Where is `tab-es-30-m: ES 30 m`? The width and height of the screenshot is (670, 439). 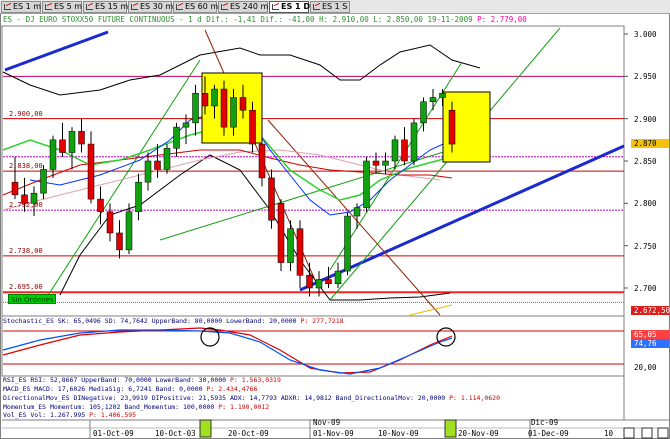
tab-es-30-m: ES 30 m is located at coordinates (151, 7).